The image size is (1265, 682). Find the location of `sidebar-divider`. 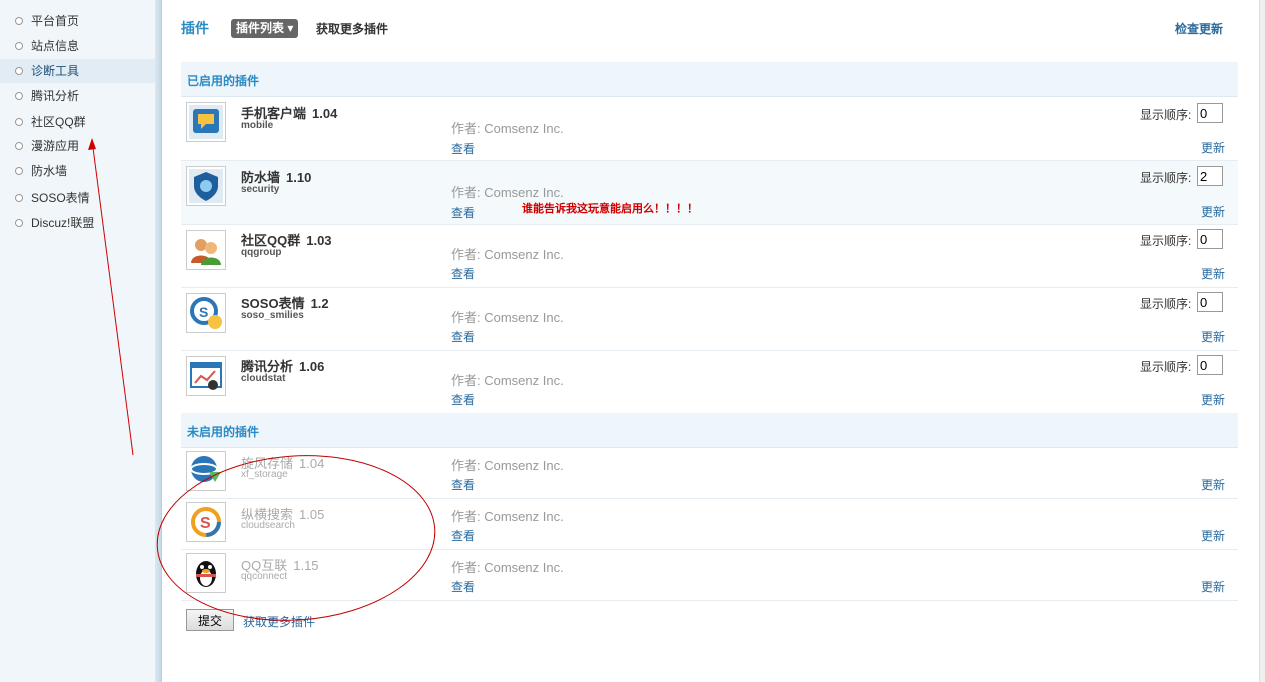

sidebar-divider is located at coordinates (158, 341).